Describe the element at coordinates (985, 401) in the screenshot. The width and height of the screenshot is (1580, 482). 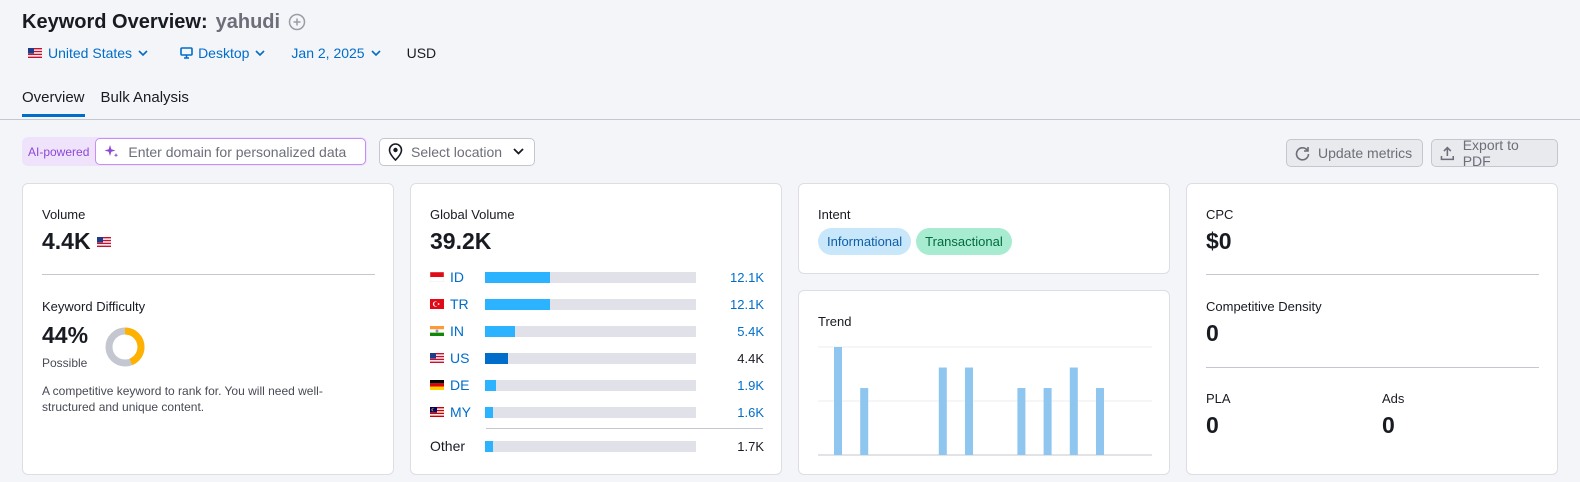
I see `trend-chart` at that location.